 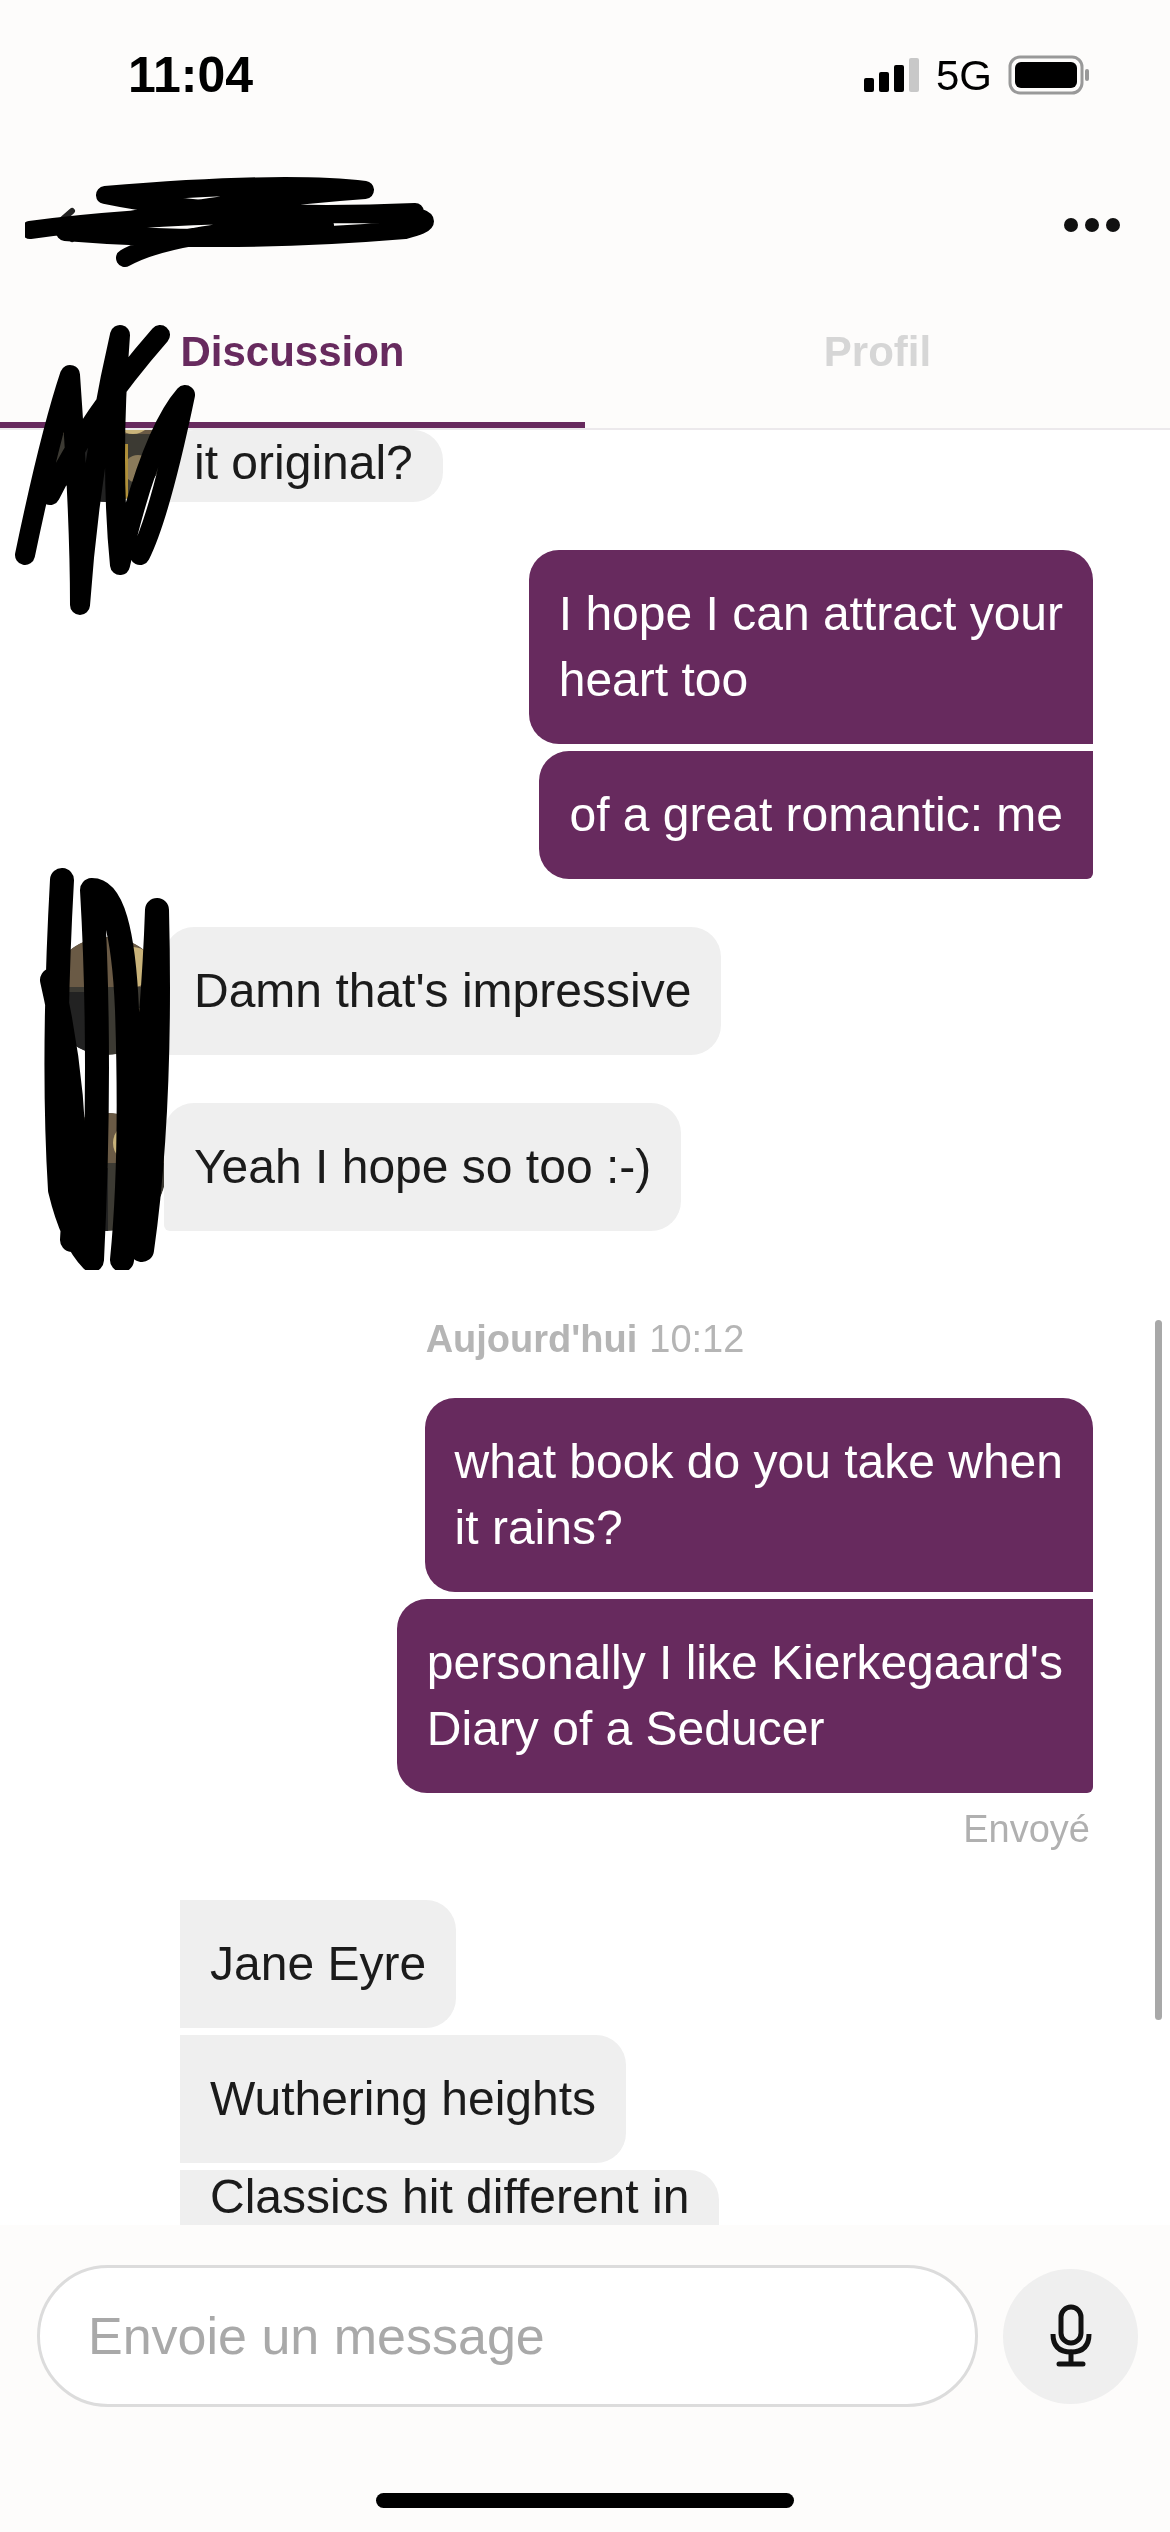 What do you see at coordinates (507, 2336) in the screenshot?
I see `message-field: Envoie un message` at bounding box center [507, 2336].